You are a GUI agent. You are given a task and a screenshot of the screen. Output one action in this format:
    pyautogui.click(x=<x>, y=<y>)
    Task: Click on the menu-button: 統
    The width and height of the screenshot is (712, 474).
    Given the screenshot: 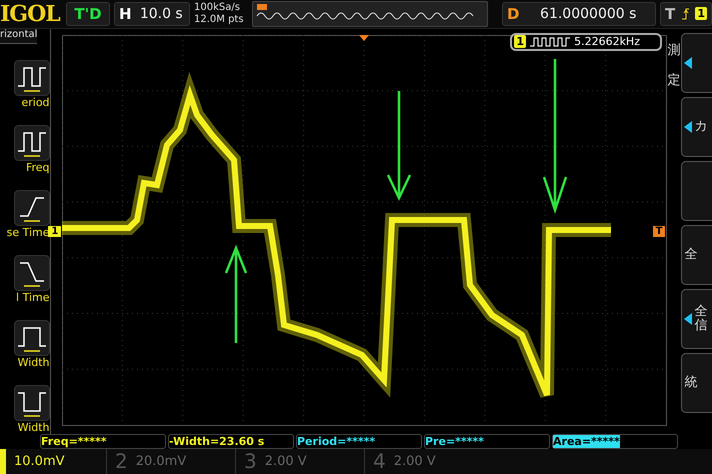 What is the action you would take?
    pyautogui.click(x=696, y=382)
    